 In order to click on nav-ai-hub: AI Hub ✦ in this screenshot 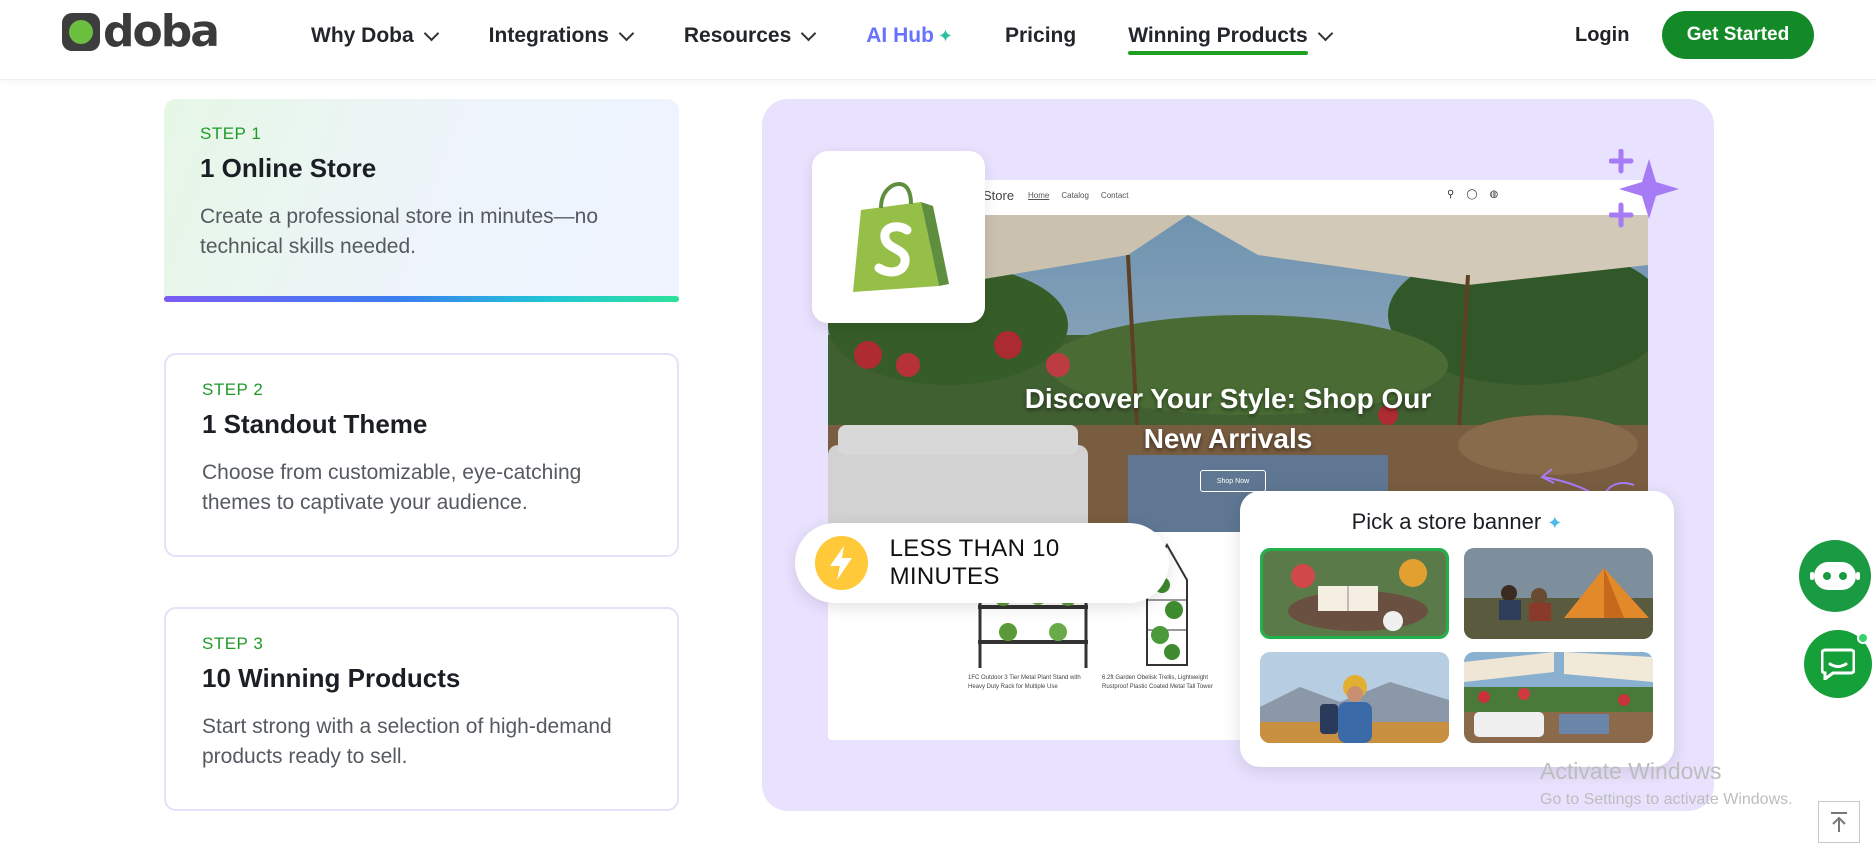, I will do `click(909, 36)`.